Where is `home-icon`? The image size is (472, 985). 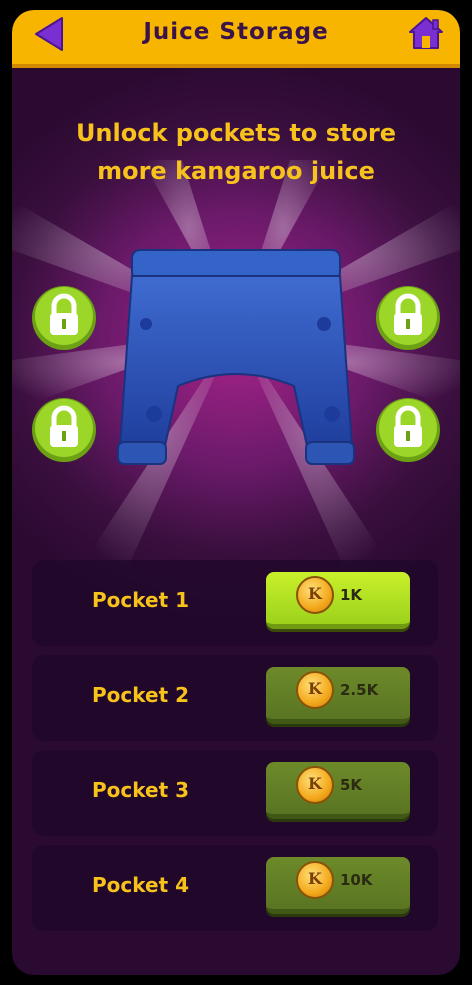 home-icon is located at coordinates (426, 32).